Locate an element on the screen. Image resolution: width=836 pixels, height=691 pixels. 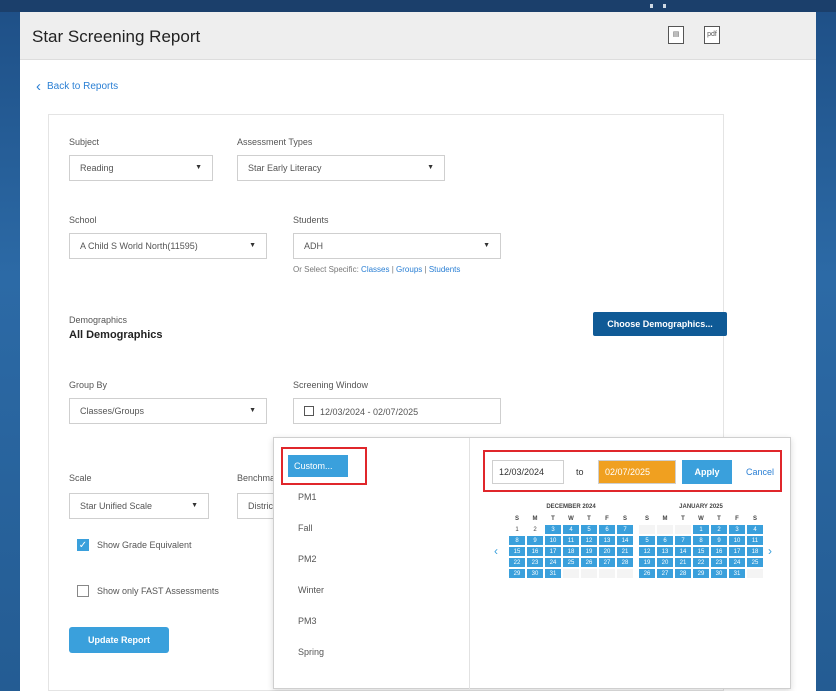
classes-link: Classes is located at coordinates (375, 269).